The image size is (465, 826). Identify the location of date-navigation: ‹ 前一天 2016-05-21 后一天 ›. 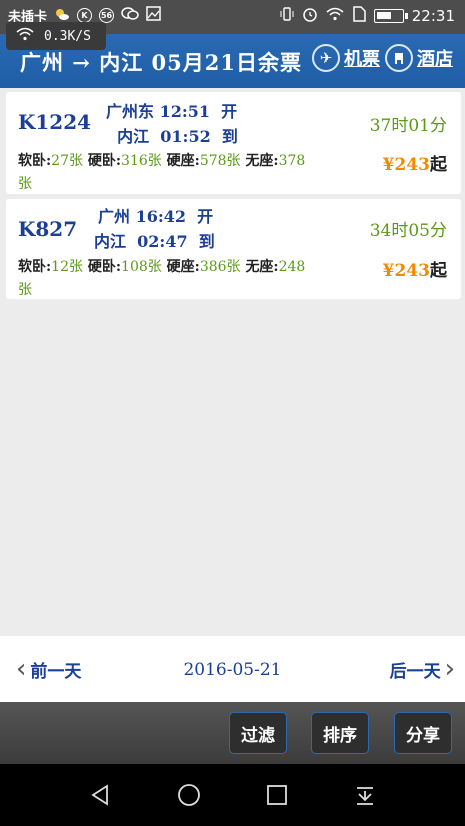
(232, 669).